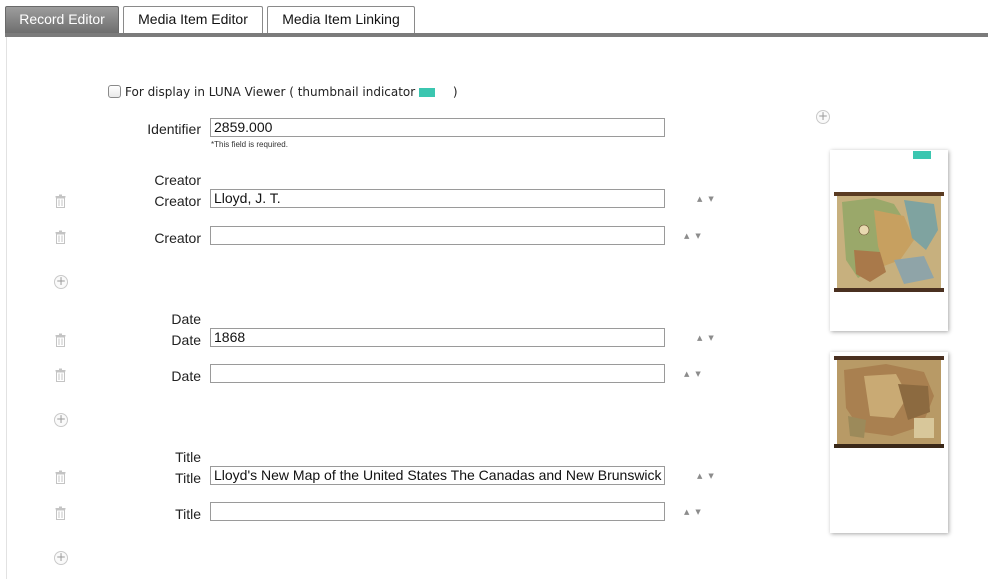  I want to click on tab-record-editor: Record Editor, so click(62, 19).